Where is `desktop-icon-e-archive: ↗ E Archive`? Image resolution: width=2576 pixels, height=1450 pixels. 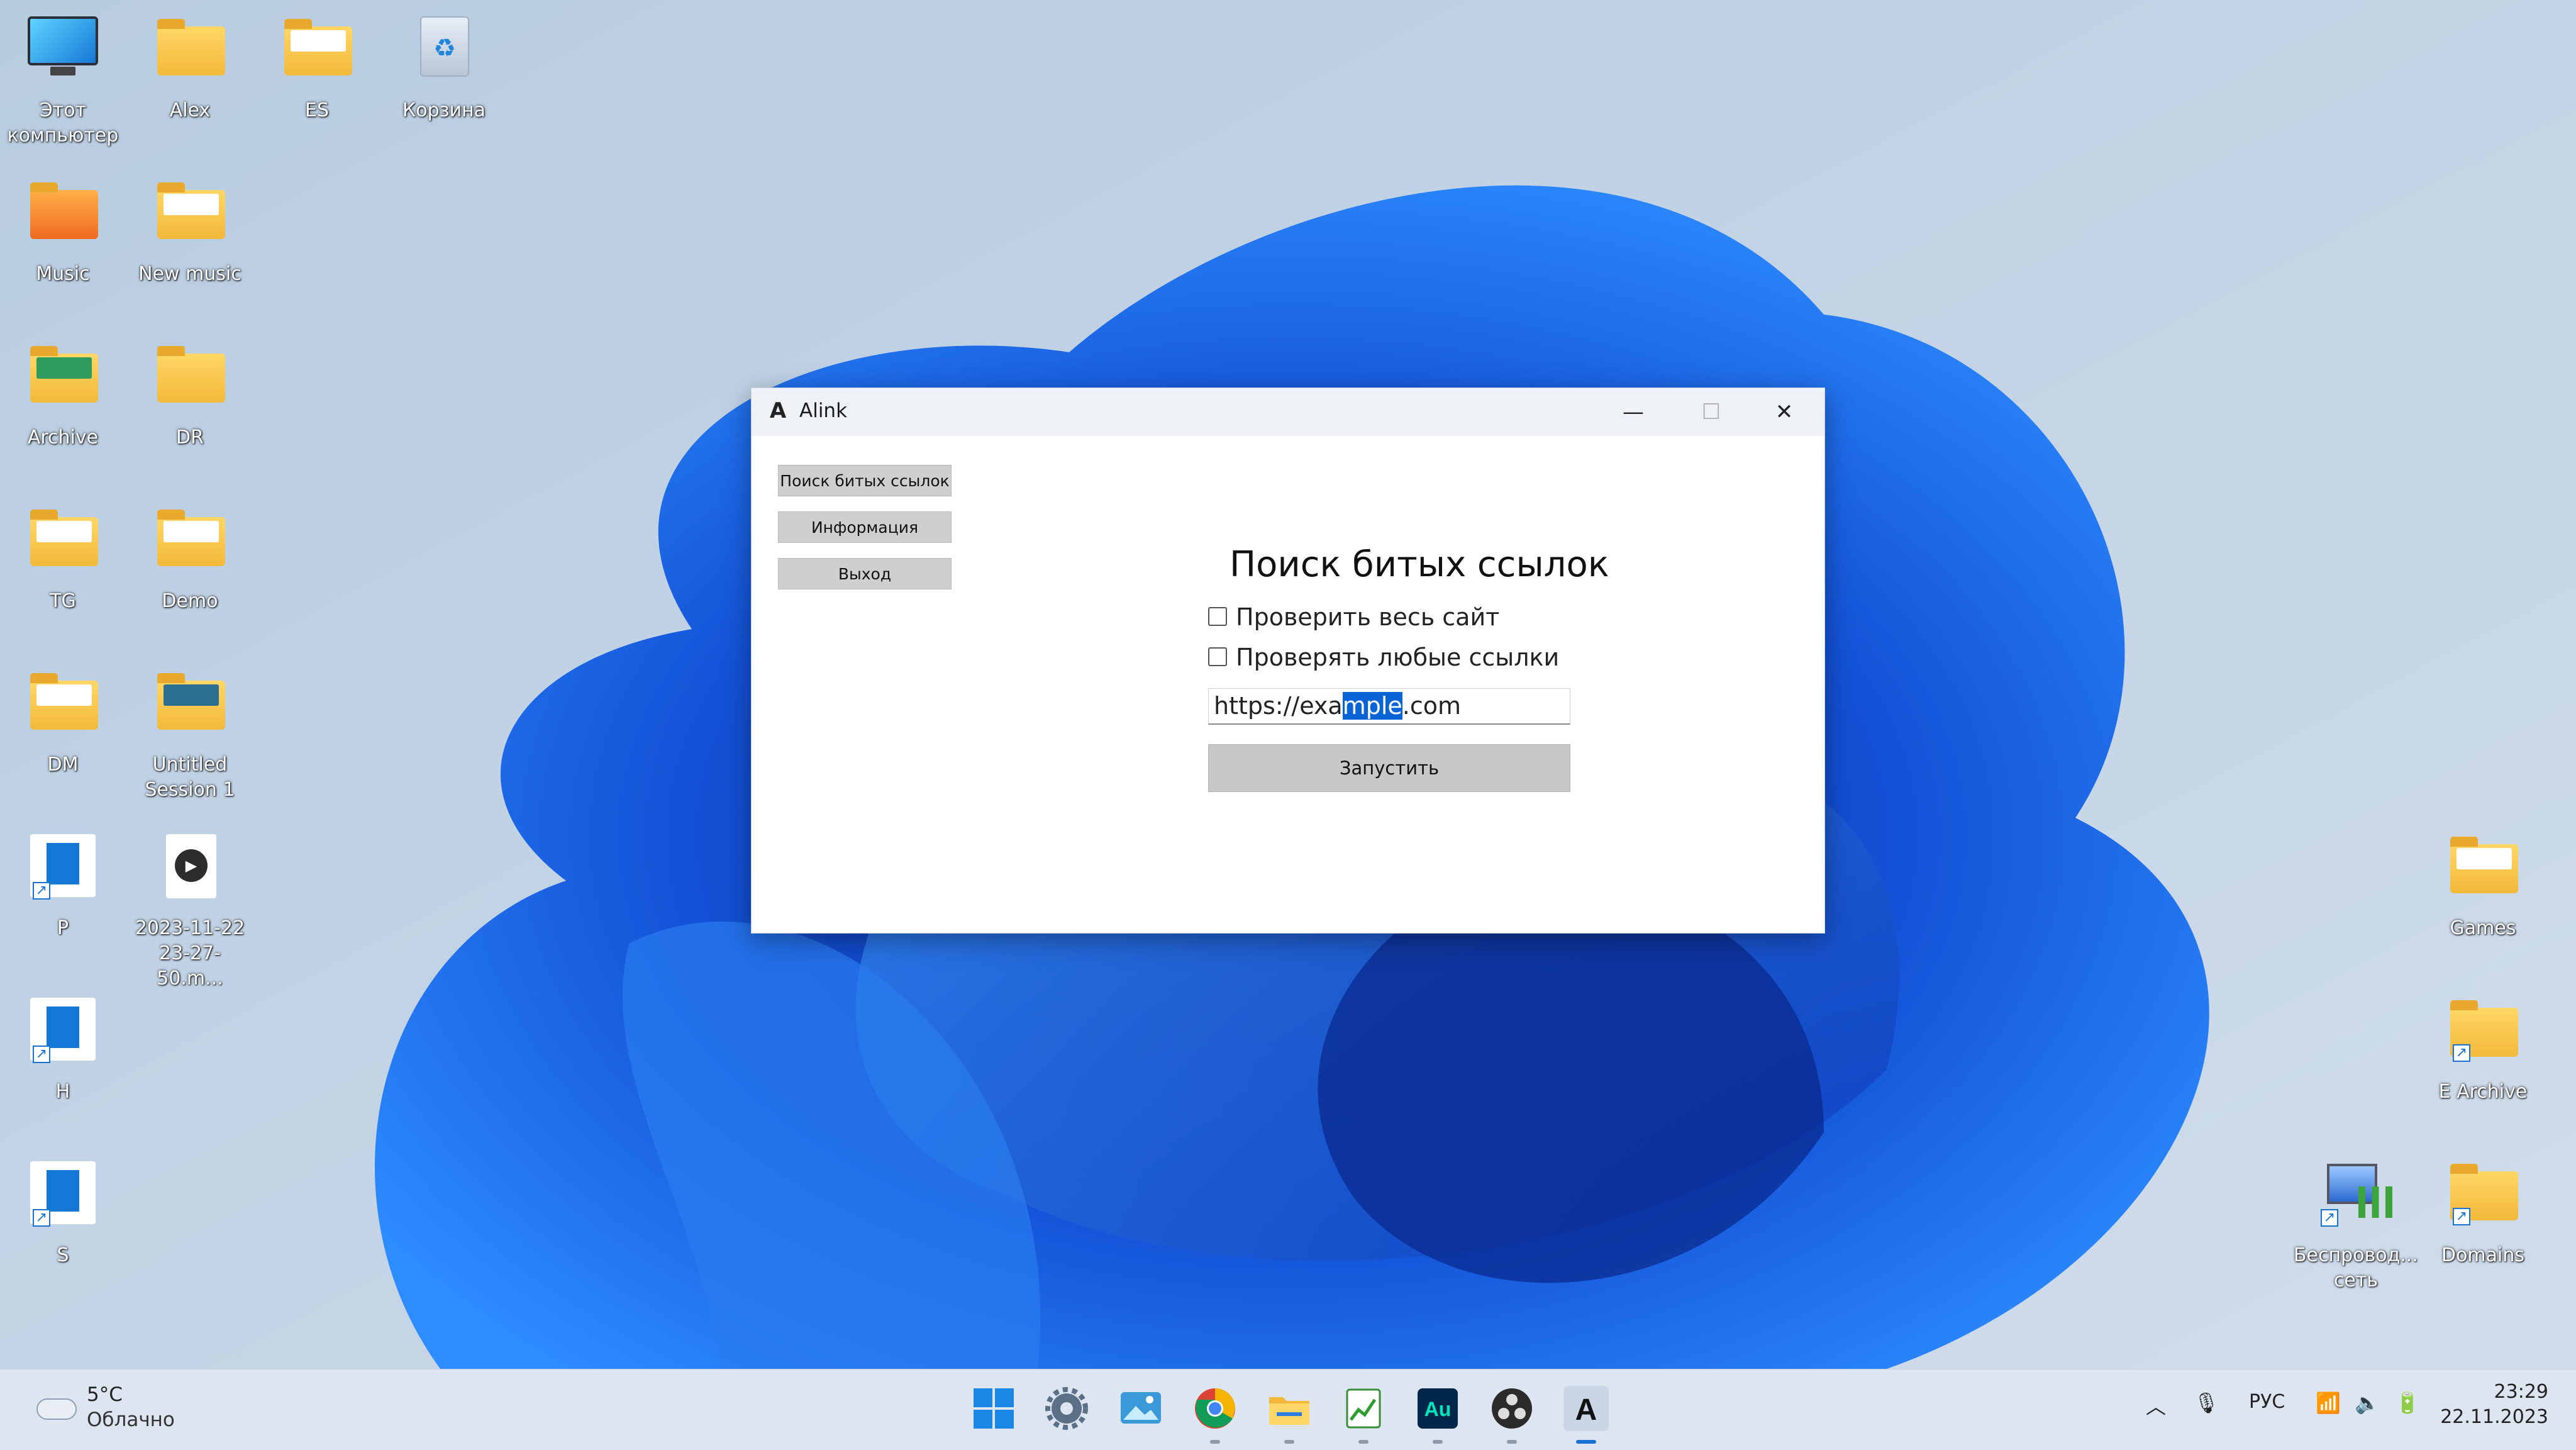 desktop-icon-e-archive: ↗ E Archive is located at coordinates (2483, 1051).